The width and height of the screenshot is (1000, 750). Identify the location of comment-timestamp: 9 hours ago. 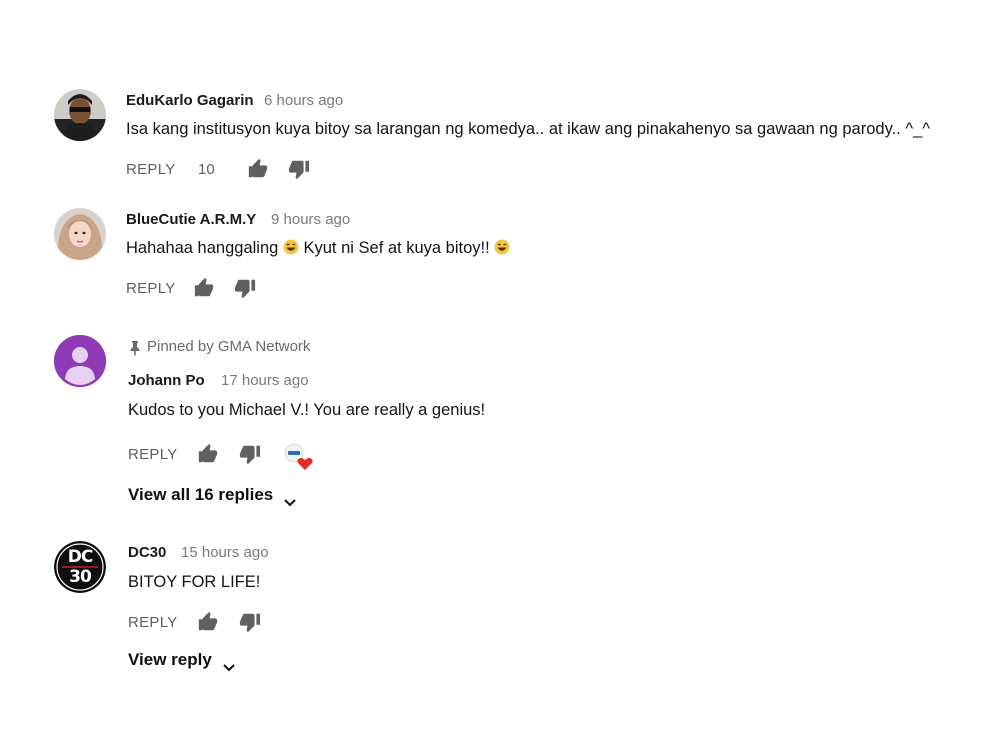
(310, 219).